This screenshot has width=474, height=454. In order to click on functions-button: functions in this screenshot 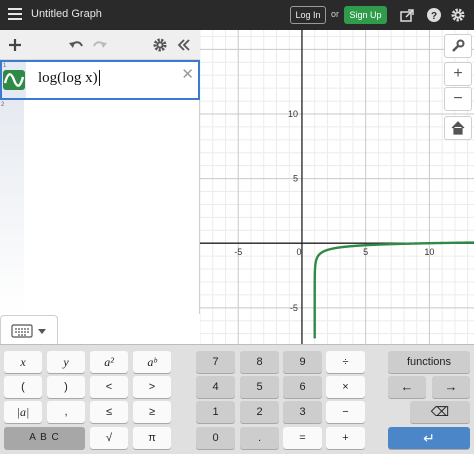, I will do `click(429, 362)`.